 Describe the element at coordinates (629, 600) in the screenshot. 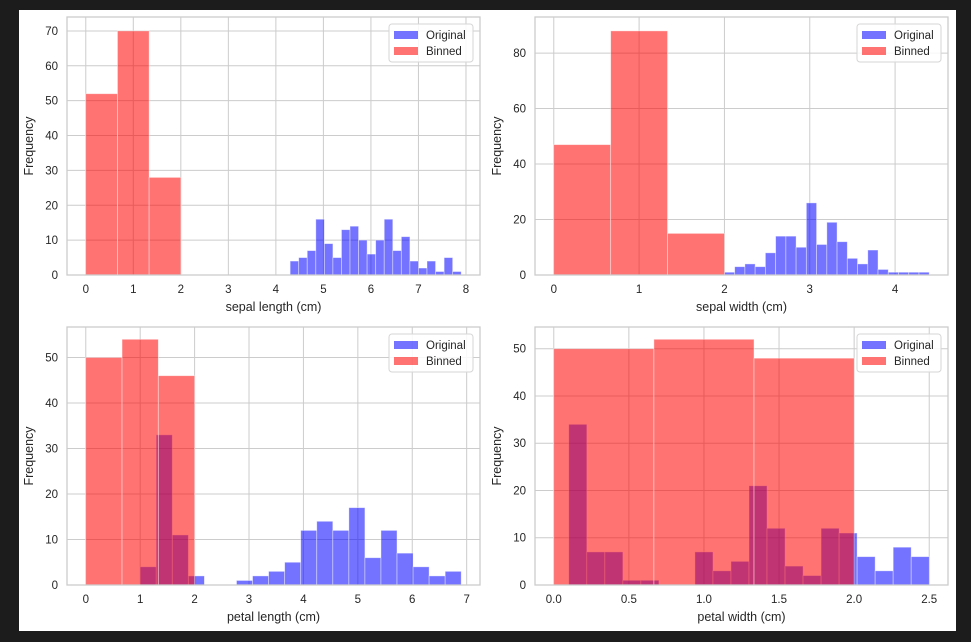

I see `x-tick-label: 0.5` at that location.